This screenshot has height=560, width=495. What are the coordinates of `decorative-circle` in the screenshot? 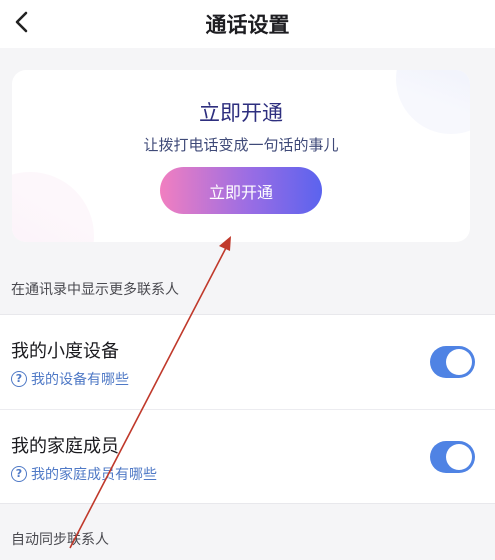 It's located at (53, 207).